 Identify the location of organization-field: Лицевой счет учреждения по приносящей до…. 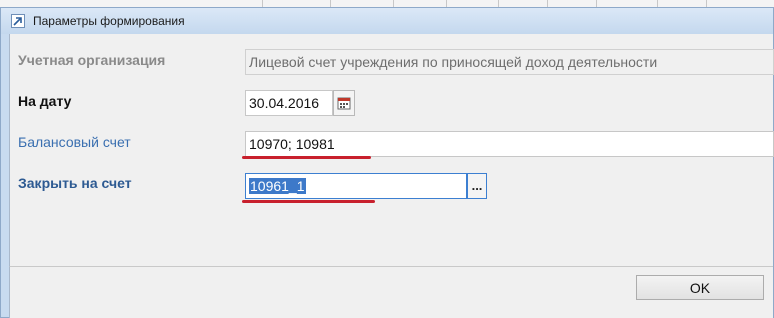
(509, 62).